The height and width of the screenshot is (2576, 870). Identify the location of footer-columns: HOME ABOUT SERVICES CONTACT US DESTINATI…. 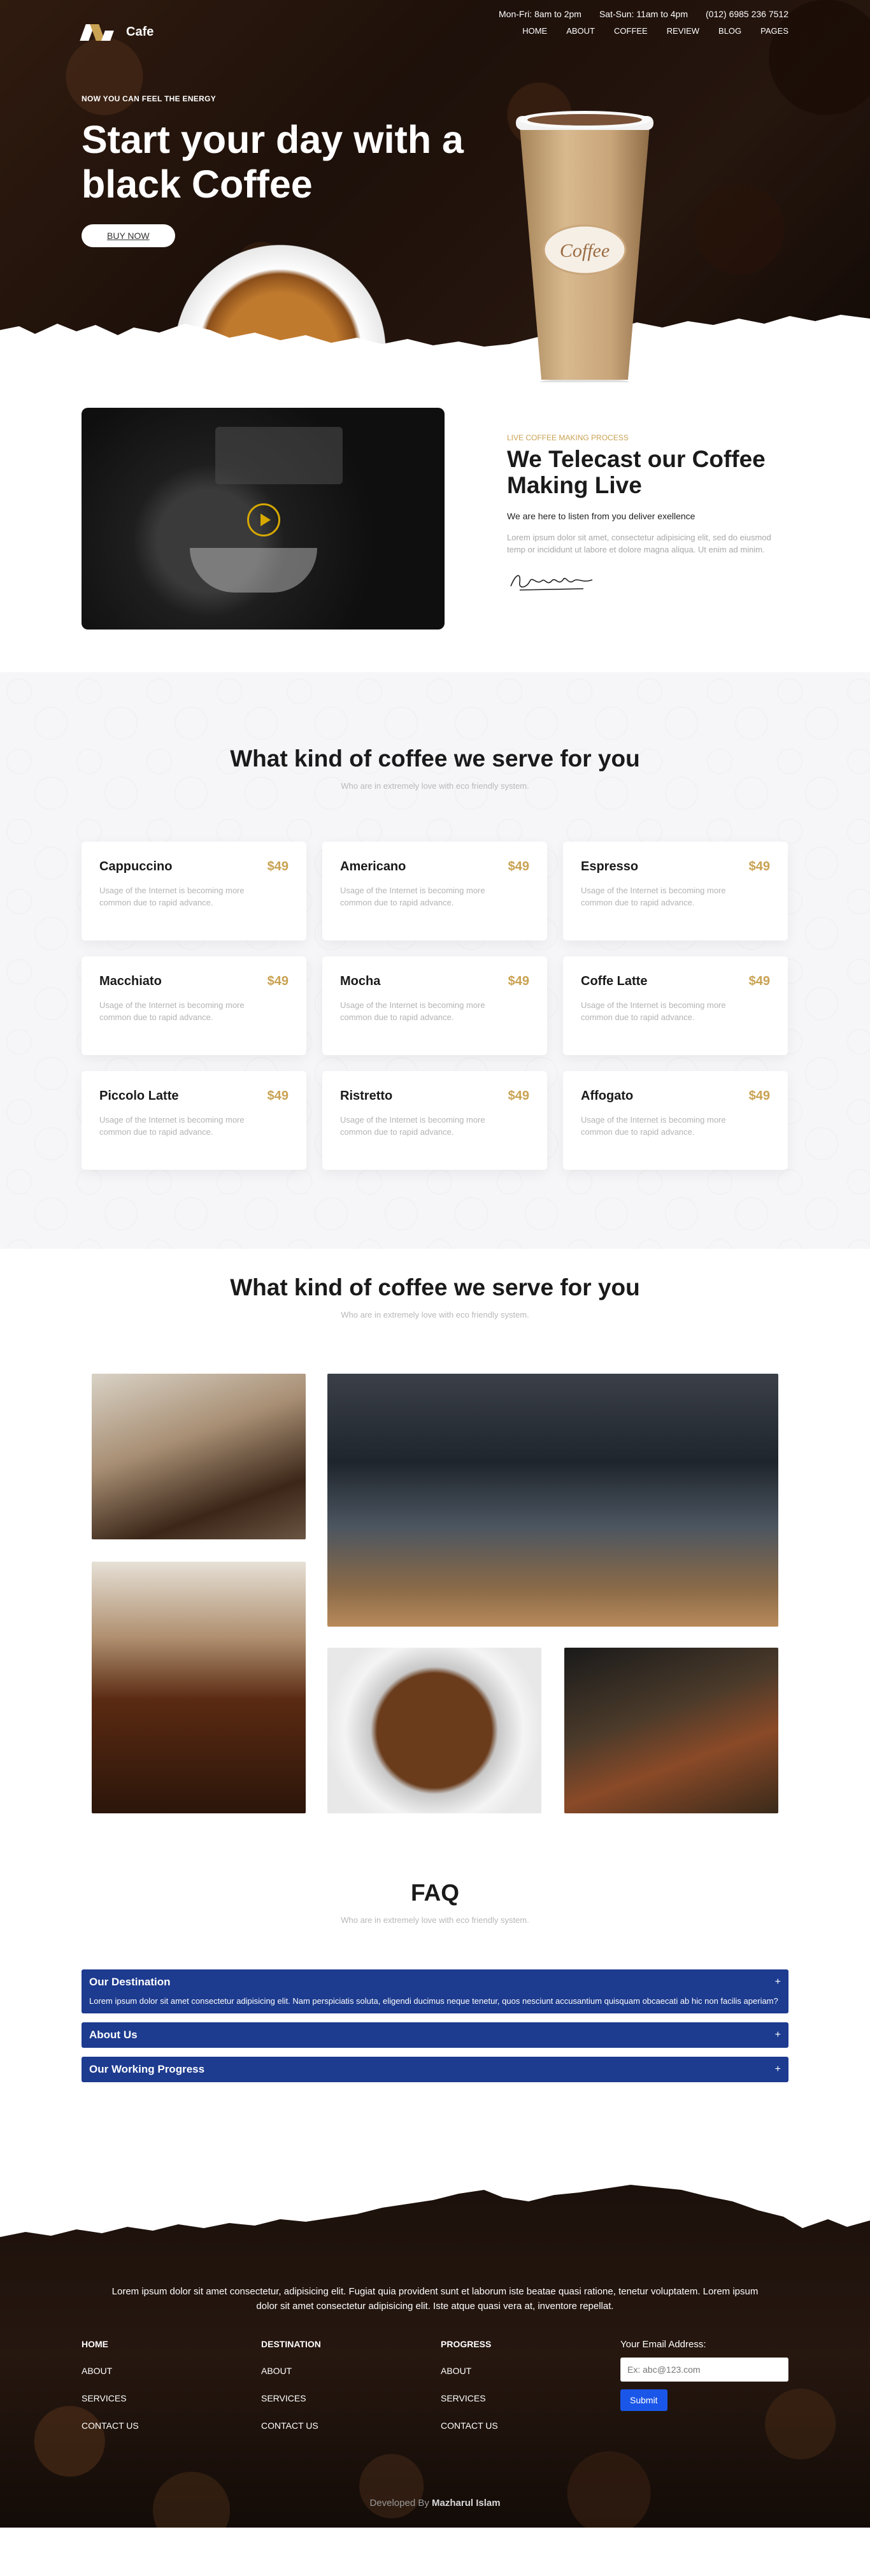
(435, 2393).